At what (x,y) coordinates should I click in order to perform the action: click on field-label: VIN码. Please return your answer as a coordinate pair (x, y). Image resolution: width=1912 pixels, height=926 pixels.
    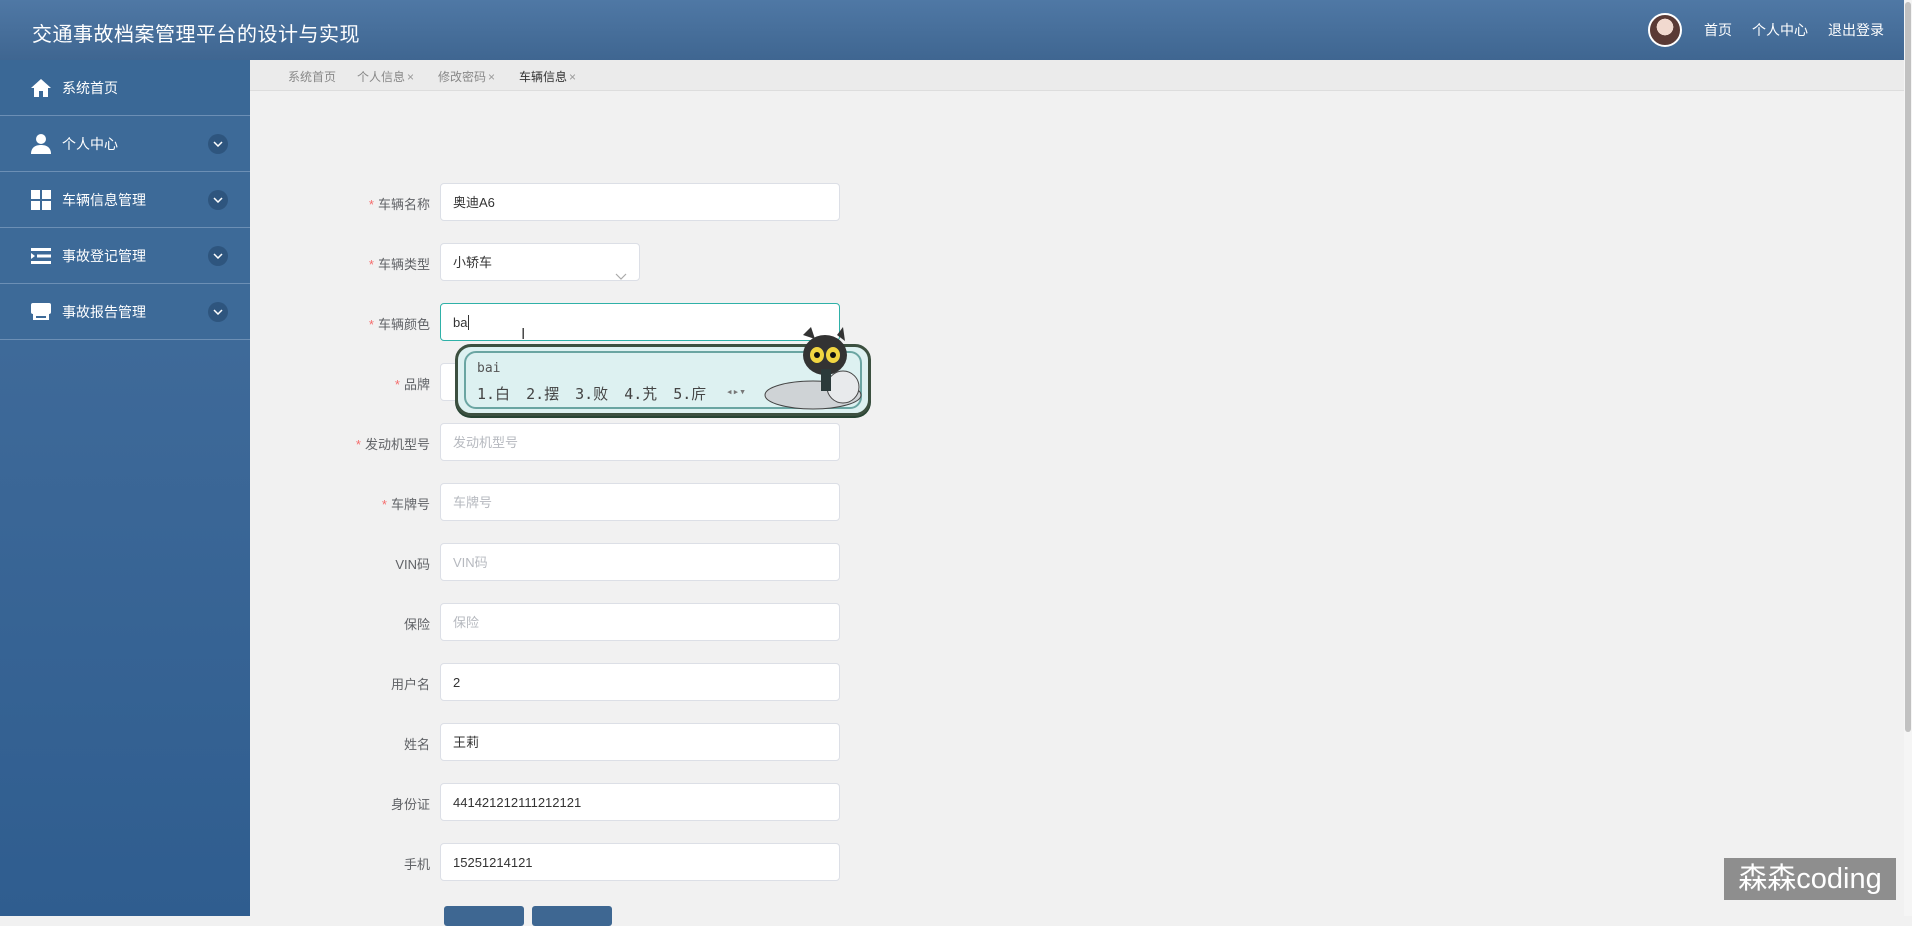
    Looking at the image, I should click on (412, 564).